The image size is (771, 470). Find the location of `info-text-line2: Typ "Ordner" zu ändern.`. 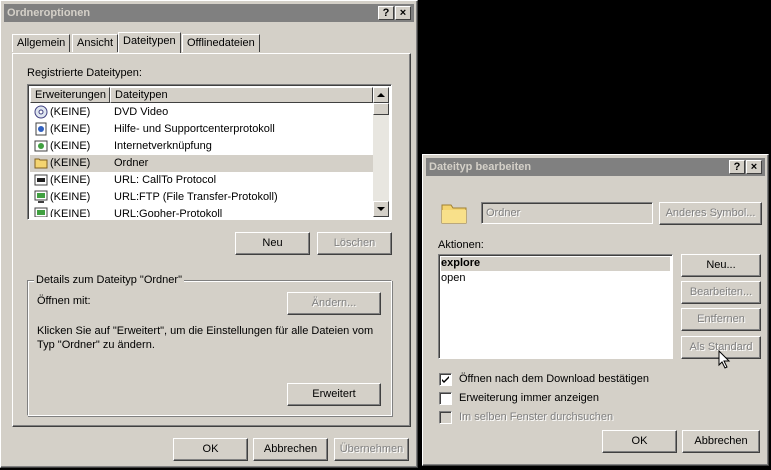

info-text-line2: Typ "Ordner" zu ändern. is located at coordinates (96, 345).